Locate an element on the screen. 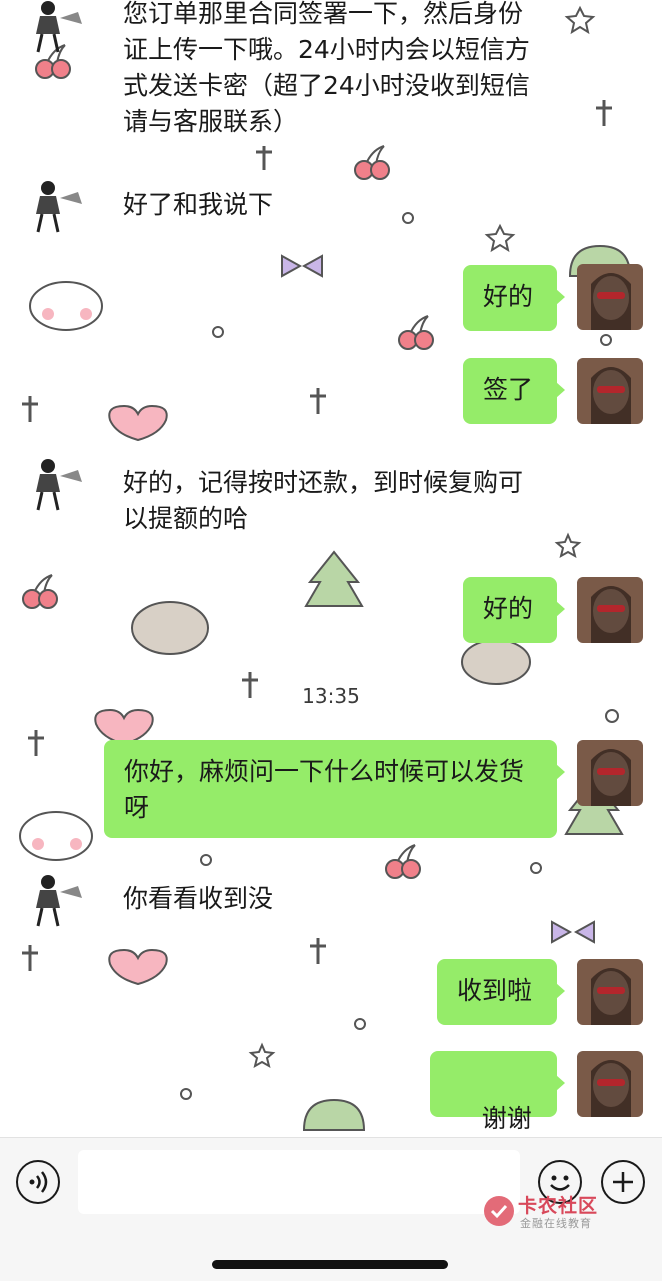 The height and width of the screenshot is (1281, 662). home-indicator is located at coordinates (330, 1264).